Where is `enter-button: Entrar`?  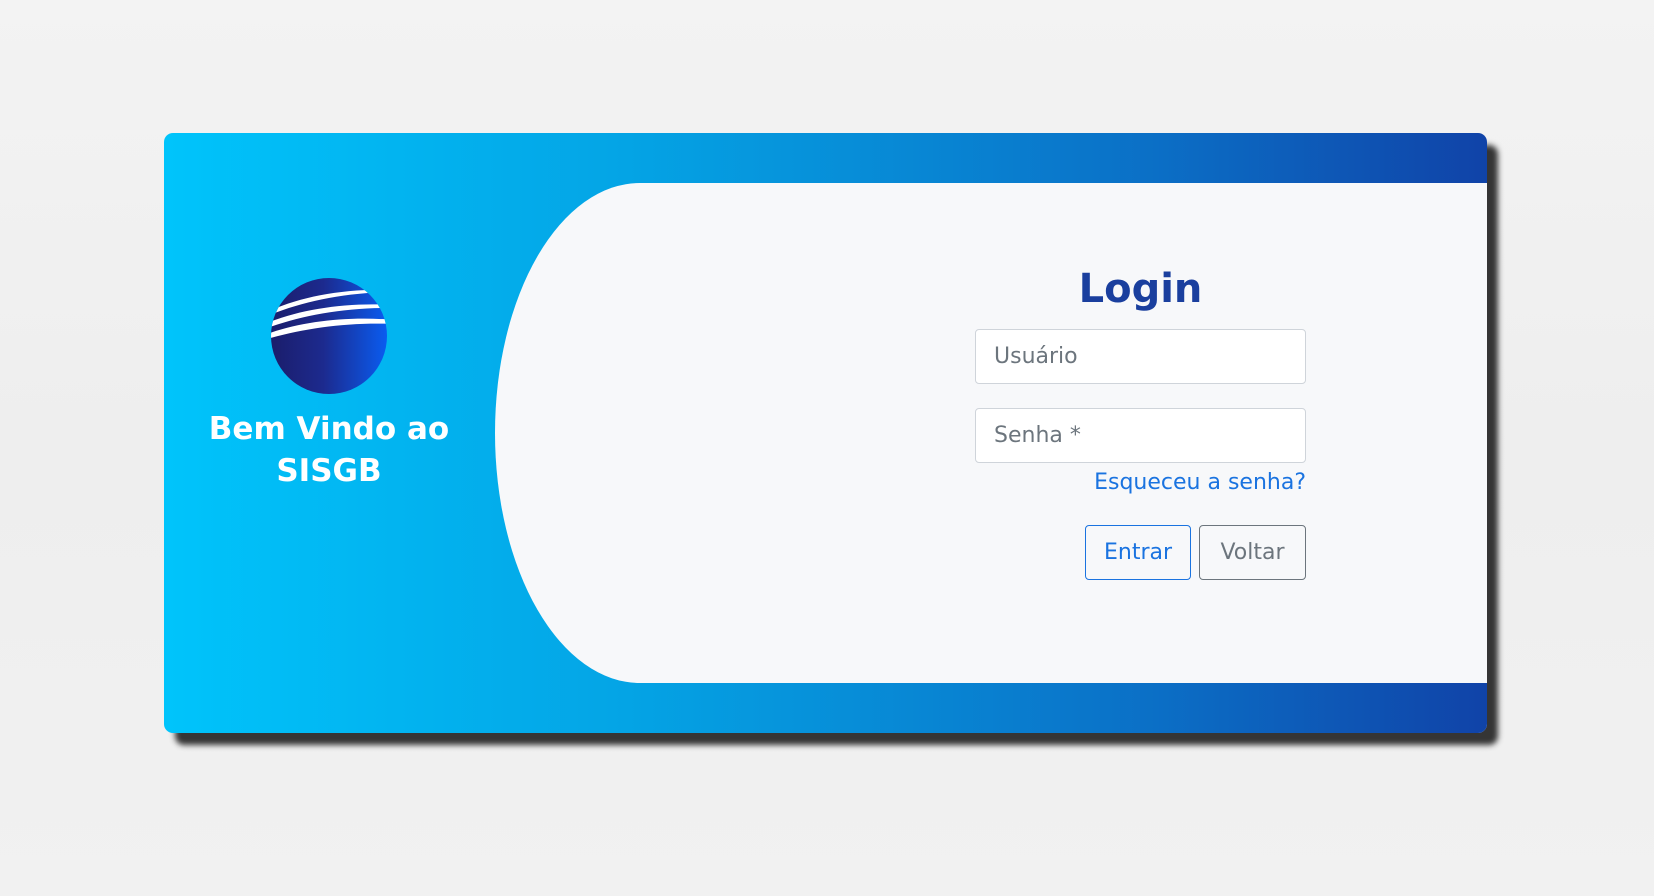
enter-button: Entrar is located at coordinates (1138, 552).